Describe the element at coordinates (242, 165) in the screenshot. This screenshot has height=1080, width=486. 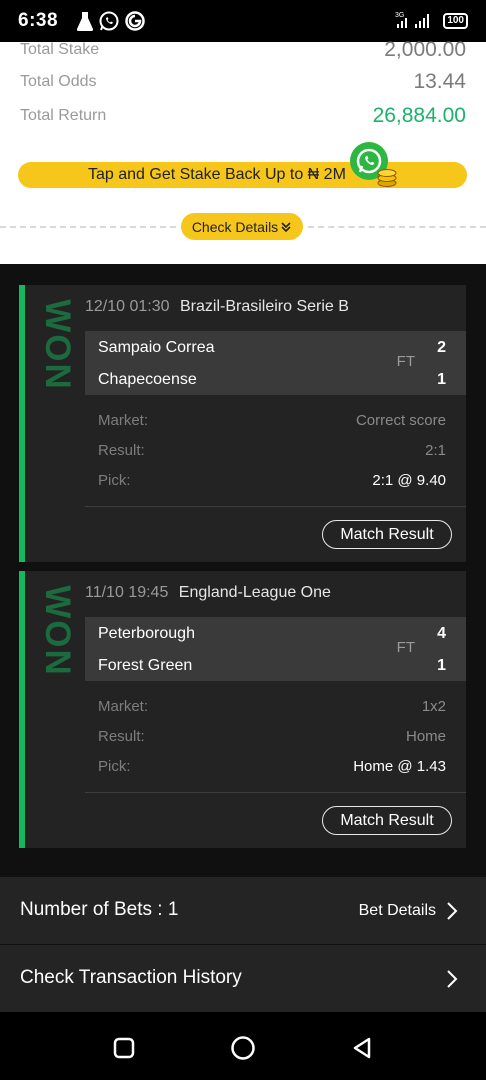
I see `stake-back-promo-banner: Tap and Get Stake Back Up to ₦ 2M` at that location.